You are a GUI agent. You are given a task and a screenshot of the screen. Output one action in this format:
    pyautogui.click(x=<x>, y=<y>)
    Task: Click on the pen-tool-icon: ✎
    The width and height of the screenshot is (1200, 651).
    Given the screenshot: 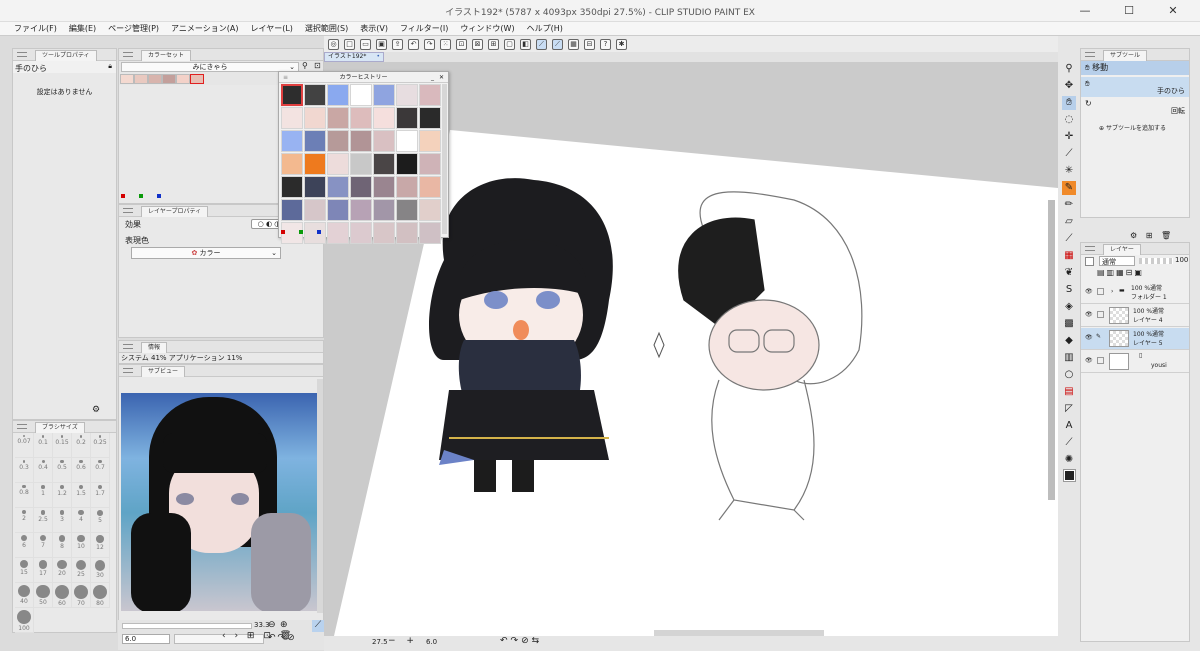 What is the action you would take?
    pyautogui.click(x=1069, y=188)
    